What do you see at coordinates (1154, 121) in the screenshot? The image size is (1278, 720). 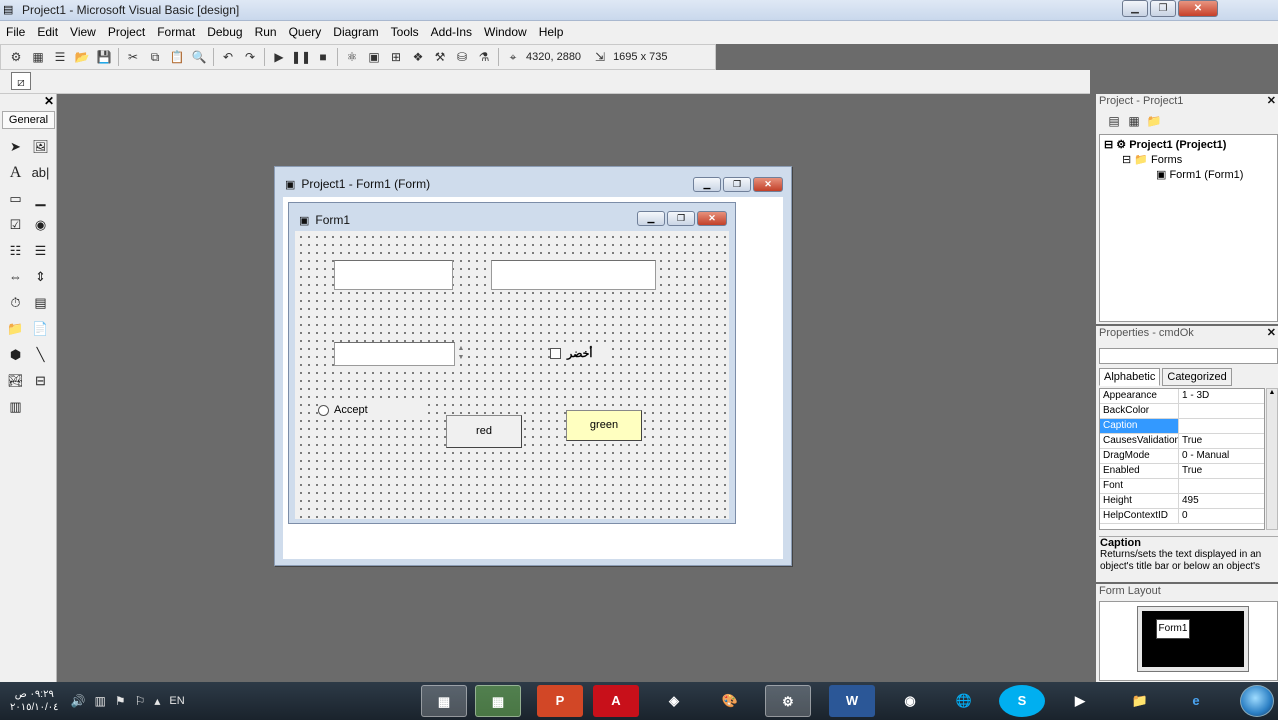 I see `toggle-folders-icon: 📁` at bounding box center [1154, 121].